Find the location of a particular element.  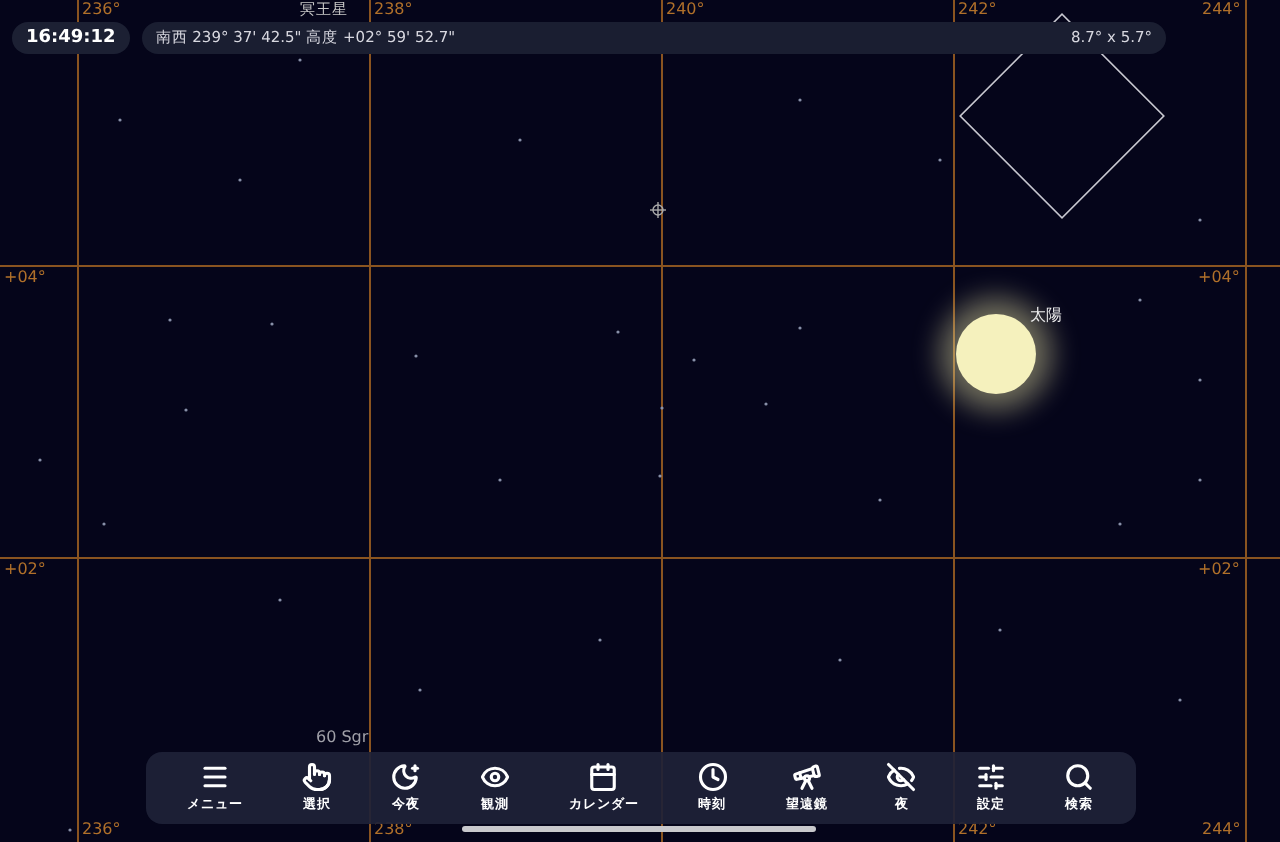

sliders-icon is located at coordinates (990, 777).